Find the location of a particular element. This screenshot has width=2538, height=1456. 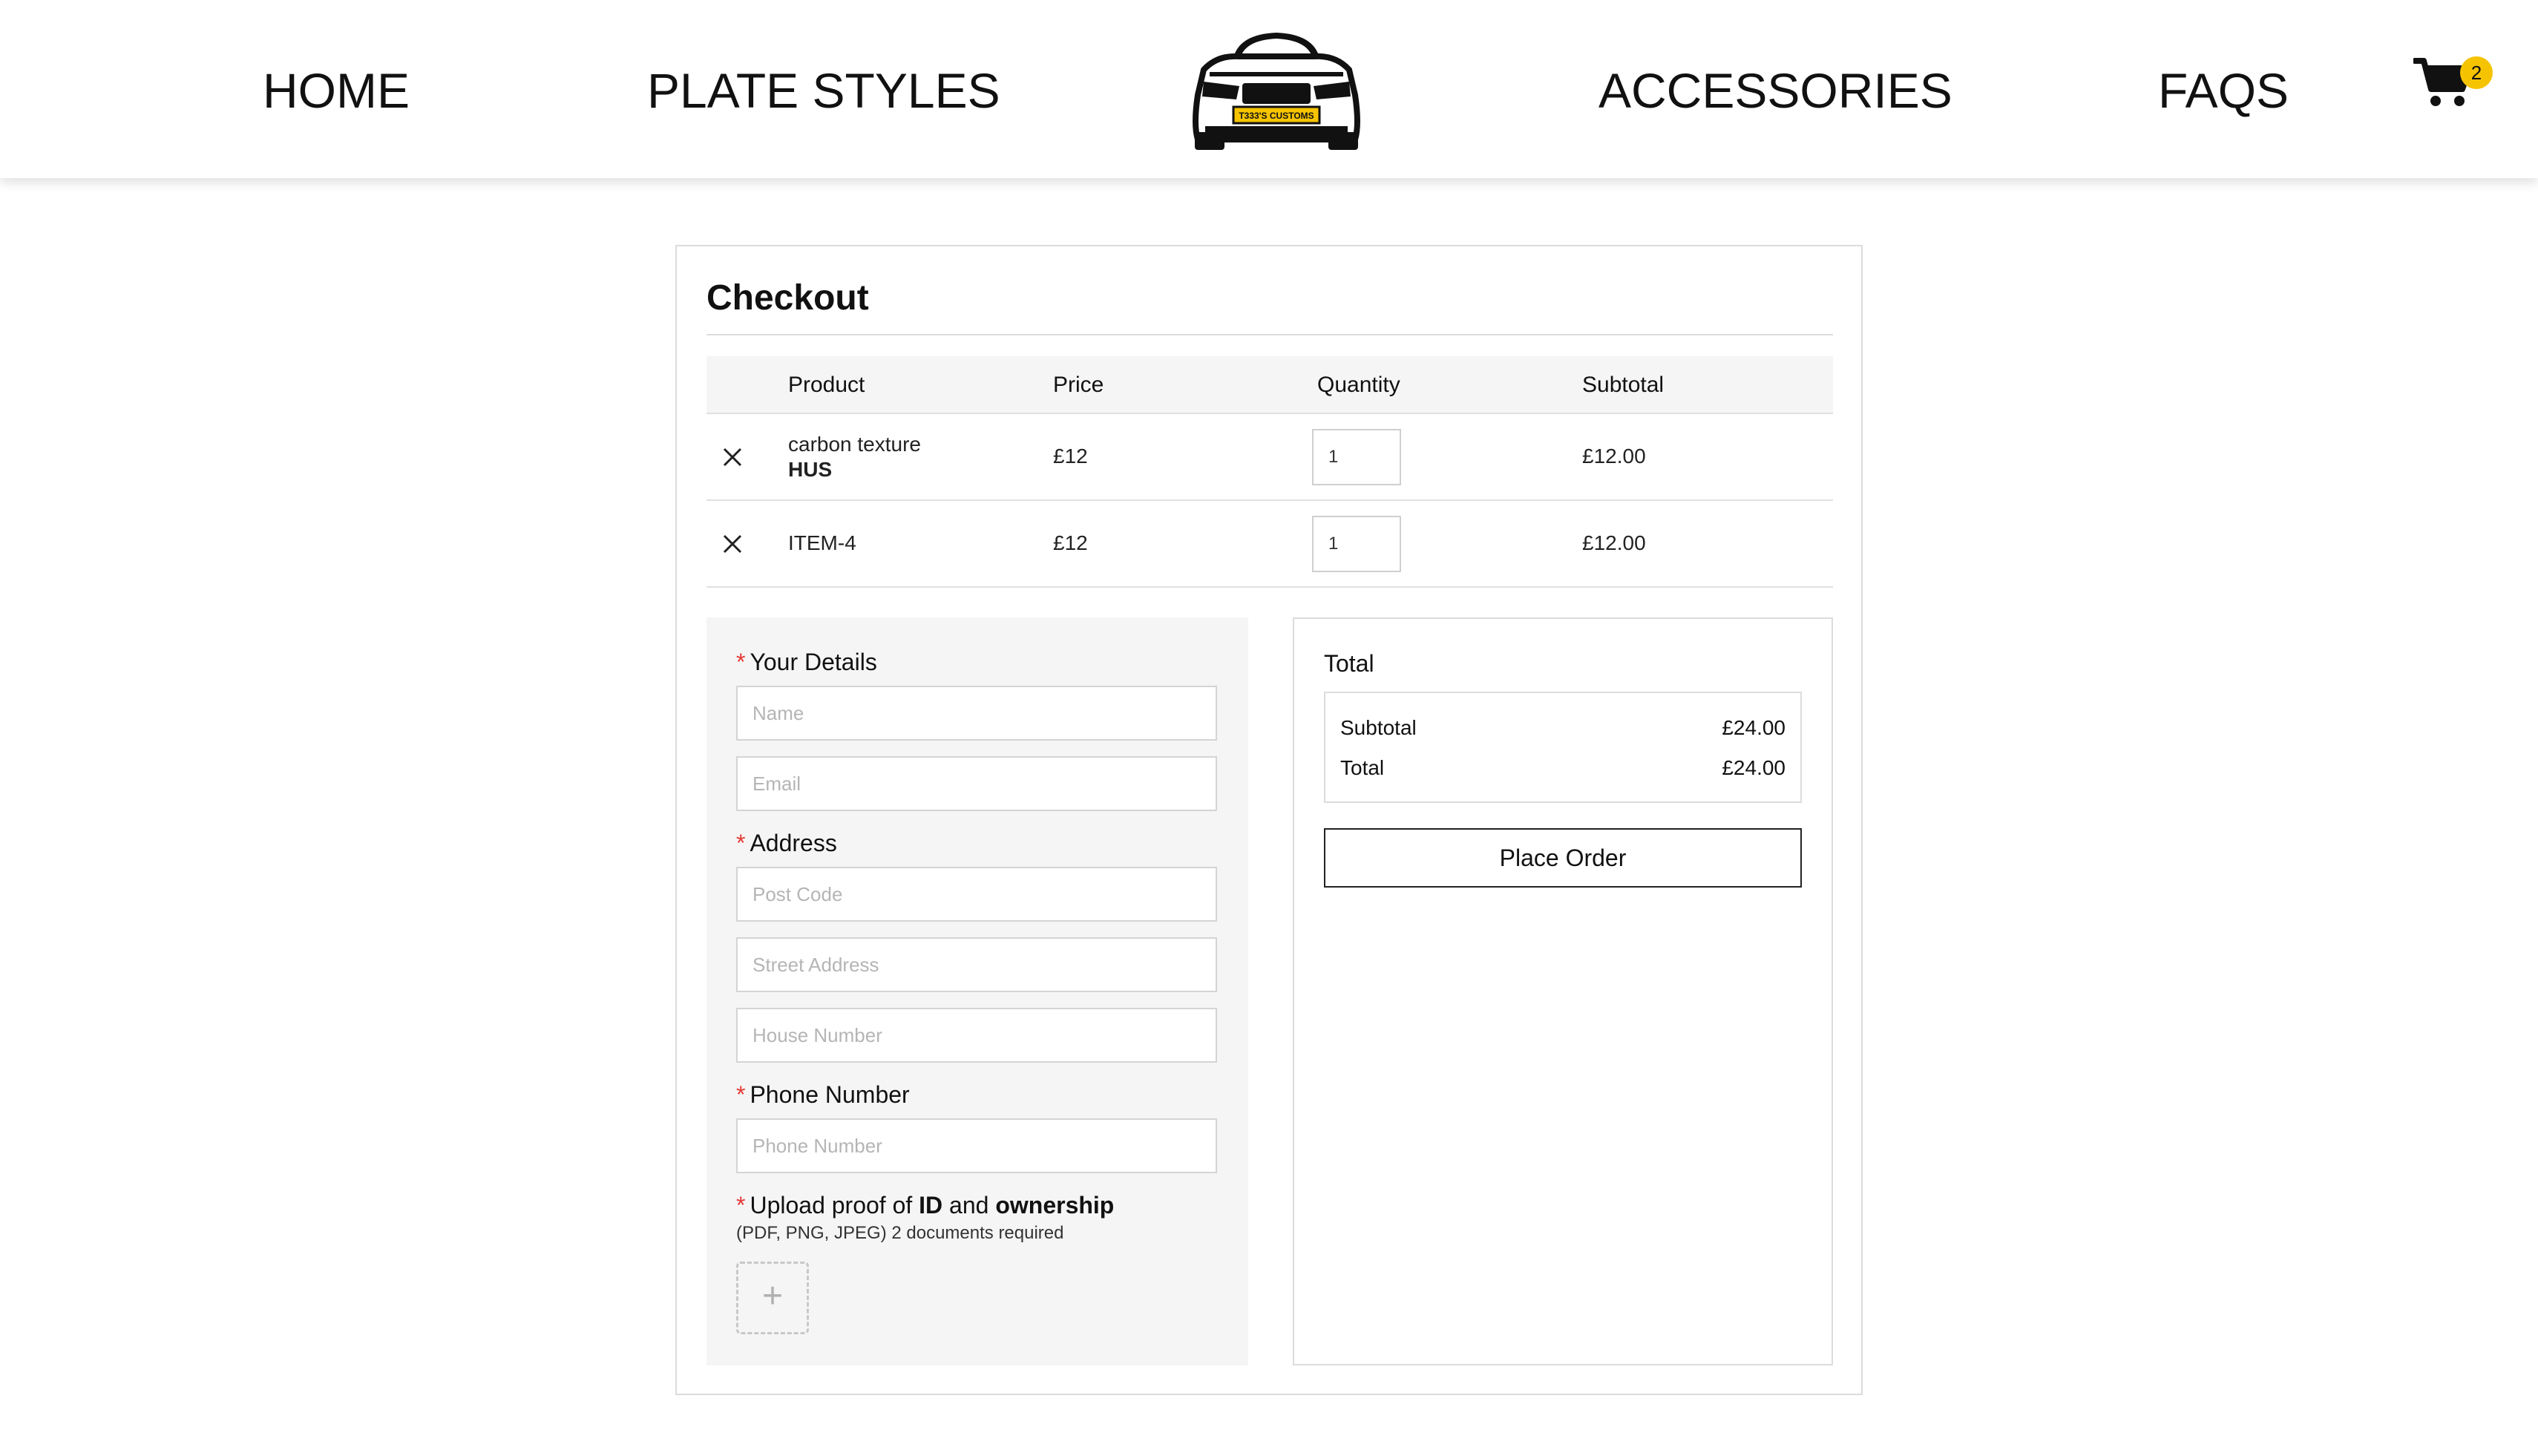

phone-field is located at coordinates (976, 1145).